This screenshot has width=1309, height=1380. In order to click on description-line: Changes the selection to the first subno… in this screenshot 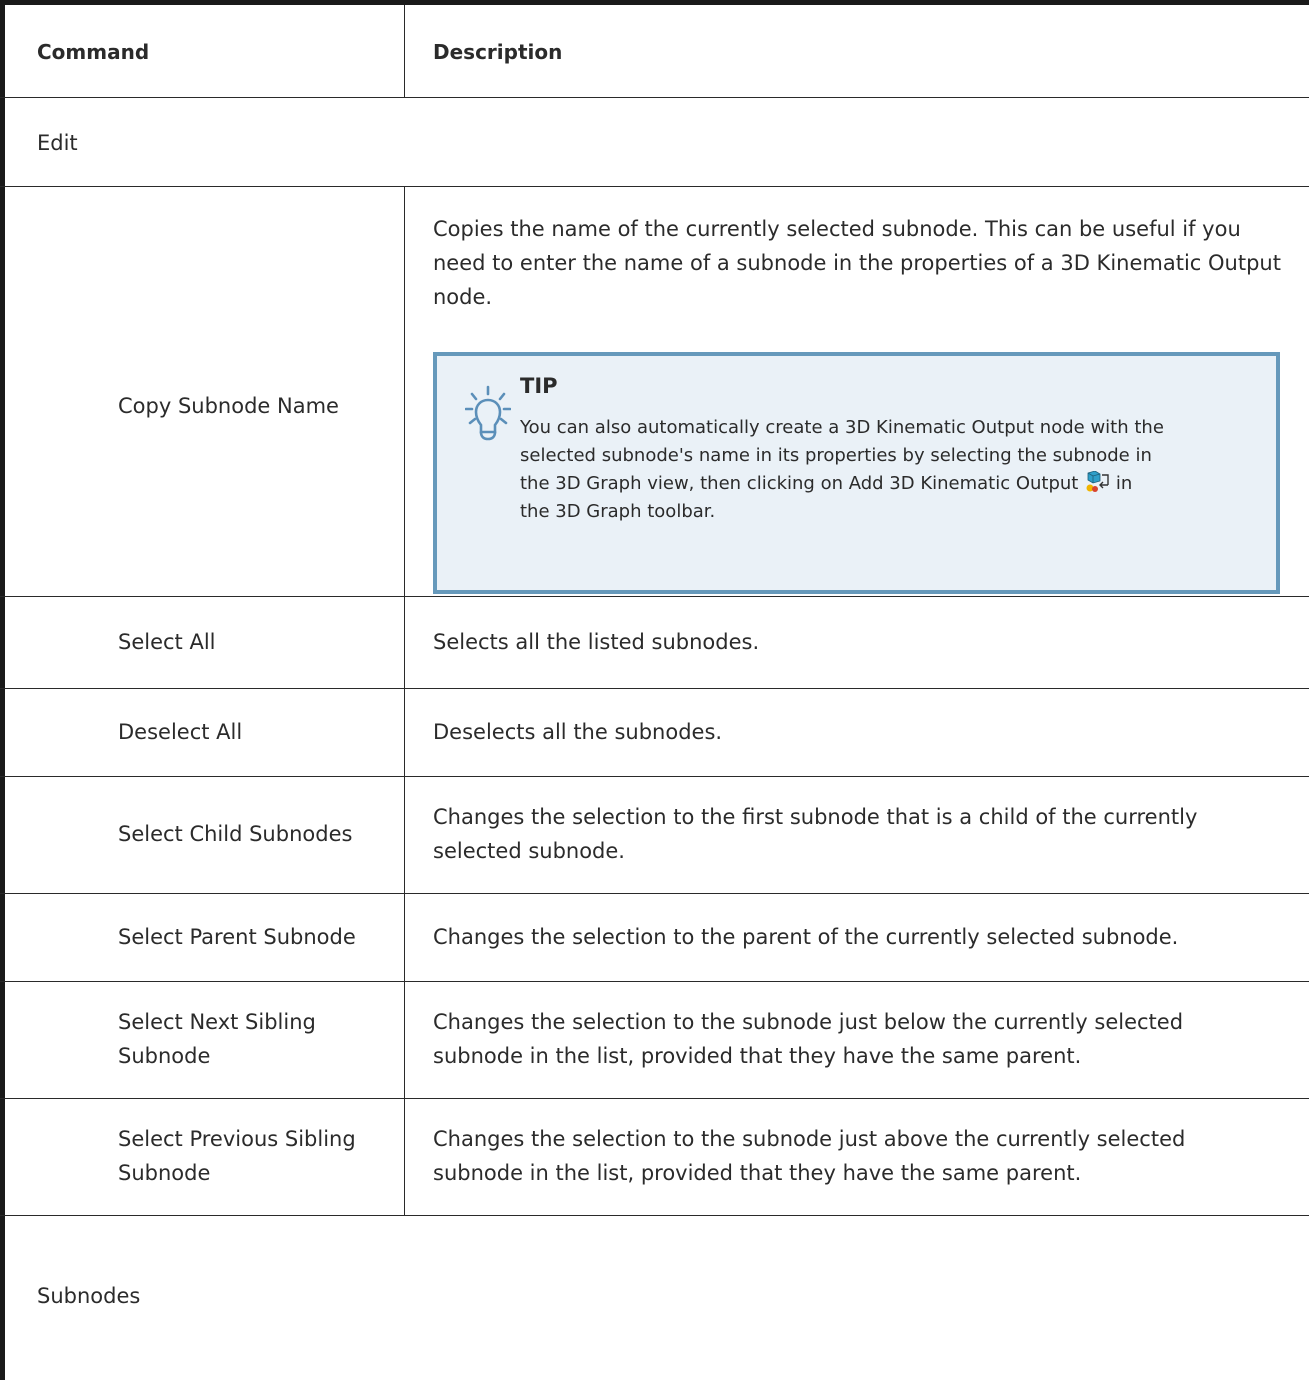, I will do `click(815, 817)`.